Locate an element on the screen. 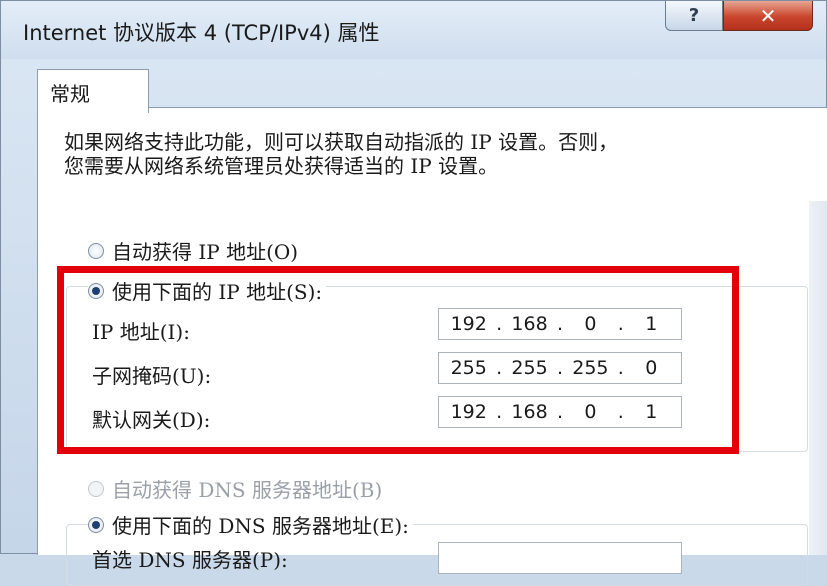 The width and height of the screenshot is (827, 586). ip-auto-radio is located at coordinates (96, 250).